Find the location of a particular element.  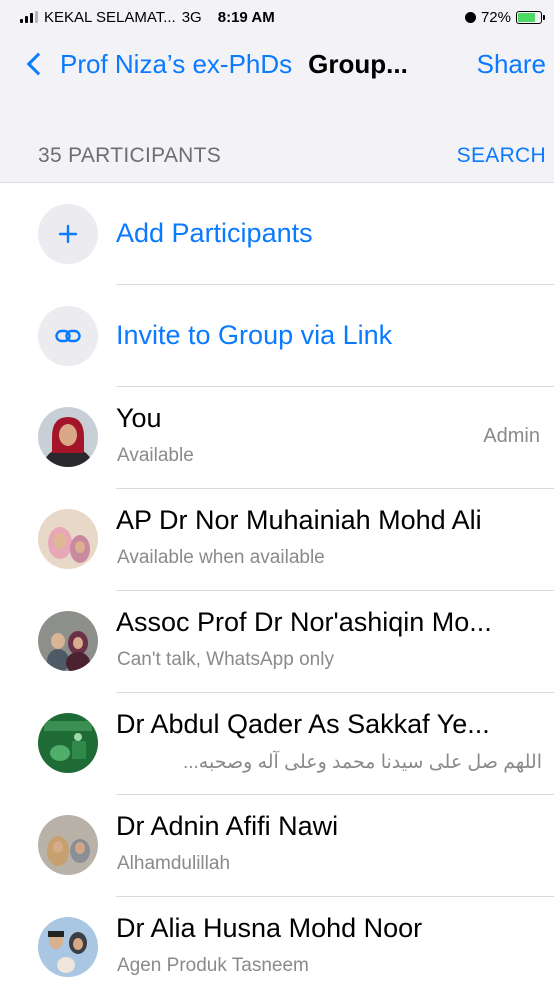

signal-strength-icon is located at coordinates (29, 17).